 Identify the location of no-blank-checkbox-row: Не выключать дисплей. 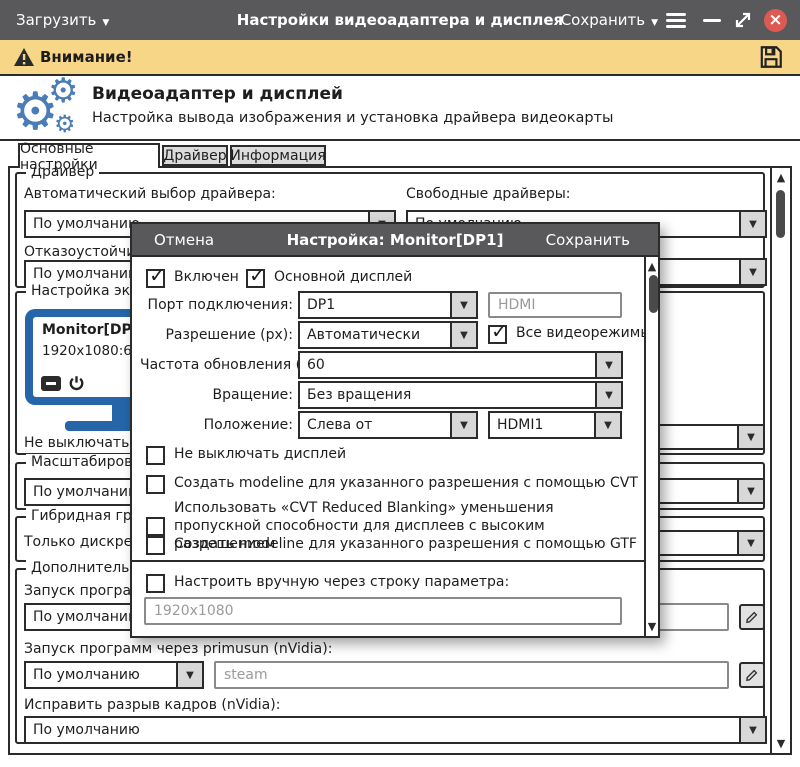
(246, 455).